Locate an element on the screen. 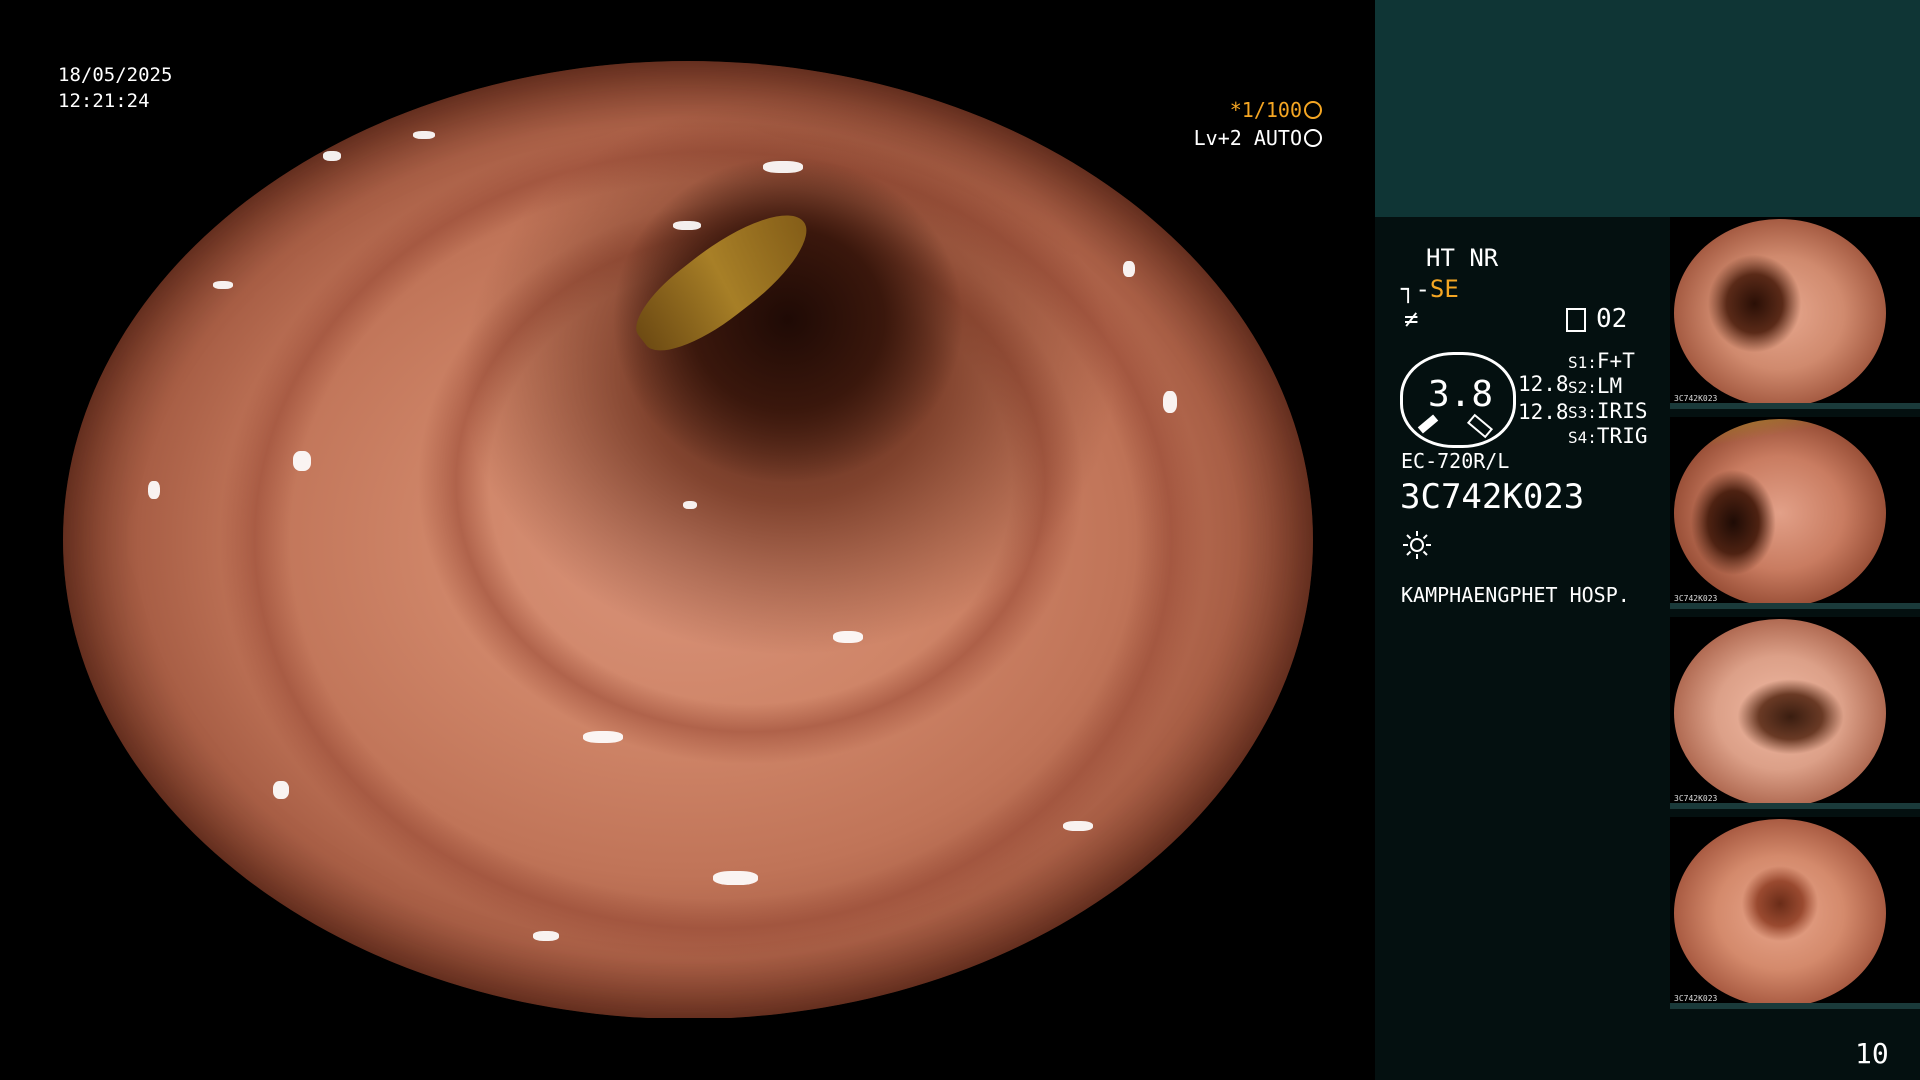 The width and height of the screenshot is (1920, 1080). reading-1: 12.8 is located at coordinates (1543, 384).